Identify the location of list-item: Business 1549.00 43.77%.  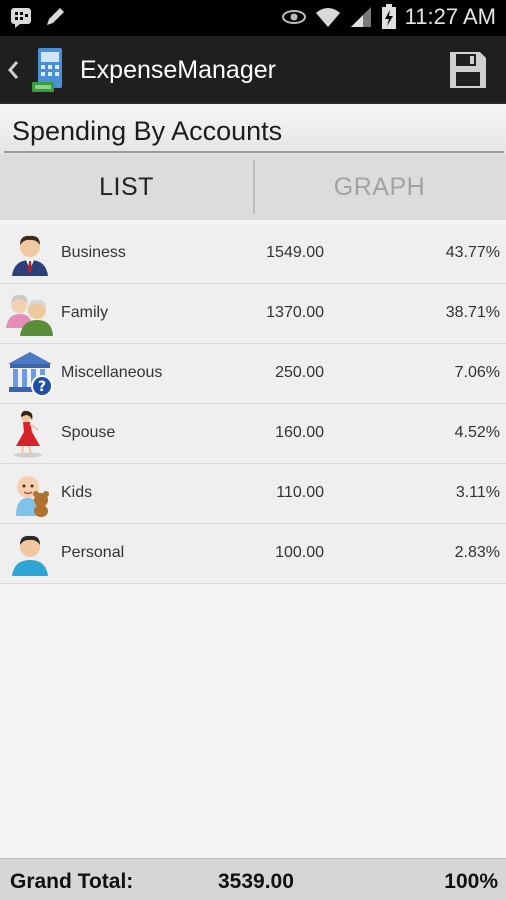
(253, 254).